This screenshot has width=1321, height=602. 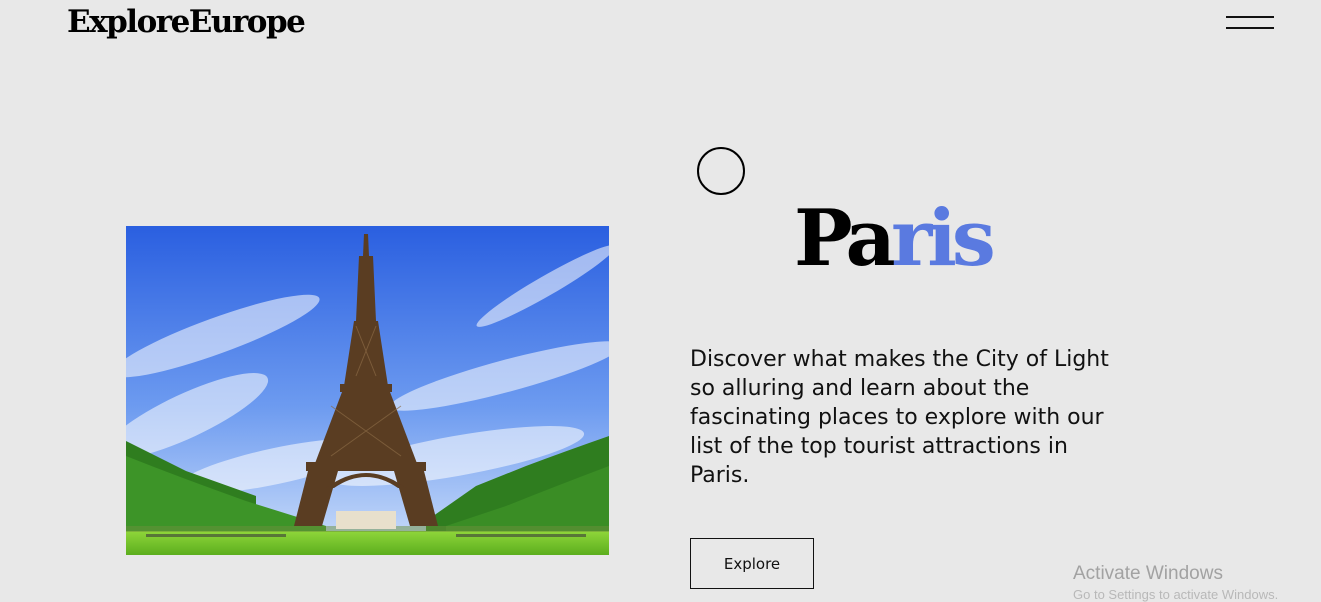 I want to click on activate-windows-subtext: Go to Settings to activate Windows., so click(x=1176, y=594).